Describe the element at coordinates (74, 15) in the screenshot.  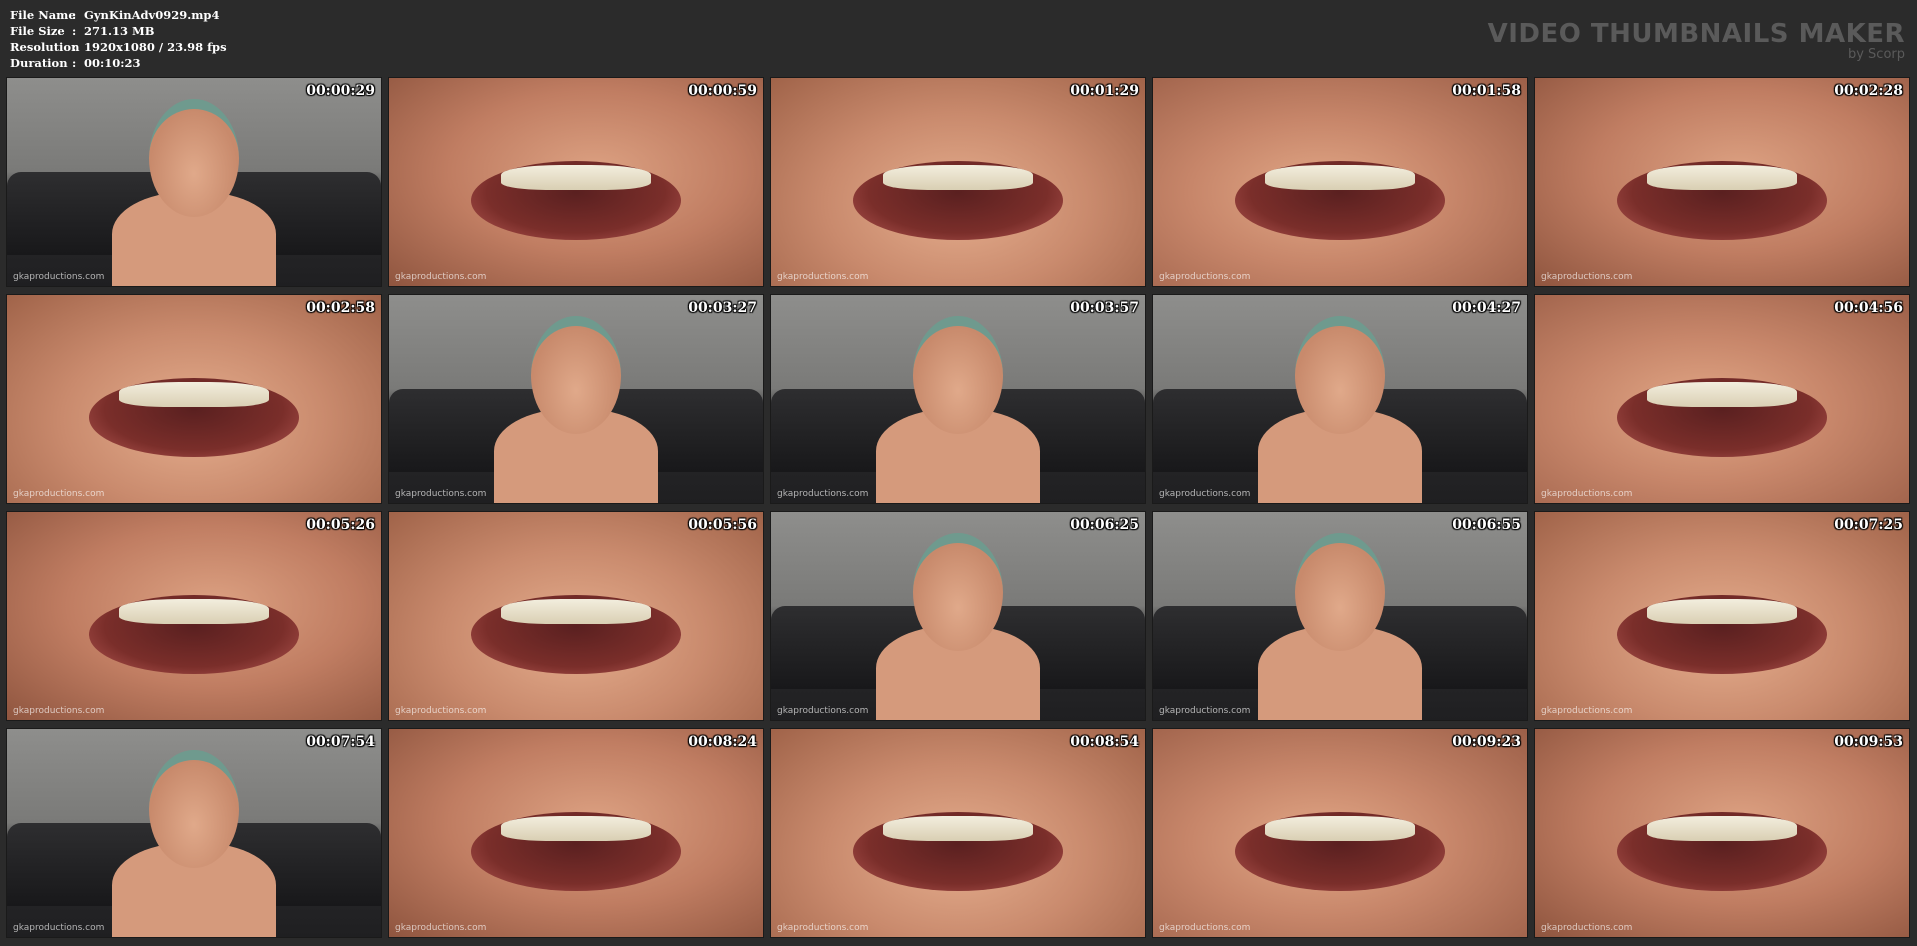
I see `file-name-sep: :` at that location.